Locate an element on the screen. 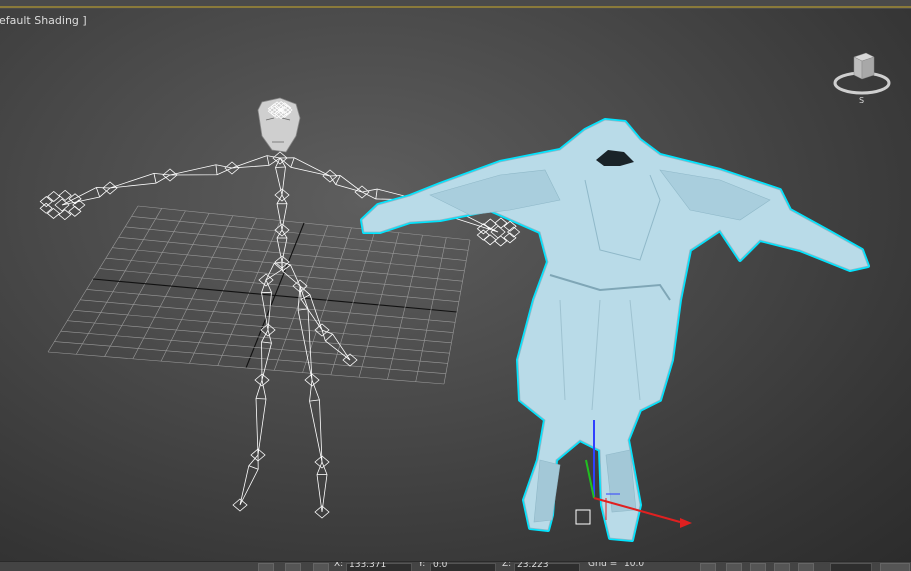 The width and height of the screenshot is (911, 571). z-coord-field: 23.223 is located at coordinates (547, 566).